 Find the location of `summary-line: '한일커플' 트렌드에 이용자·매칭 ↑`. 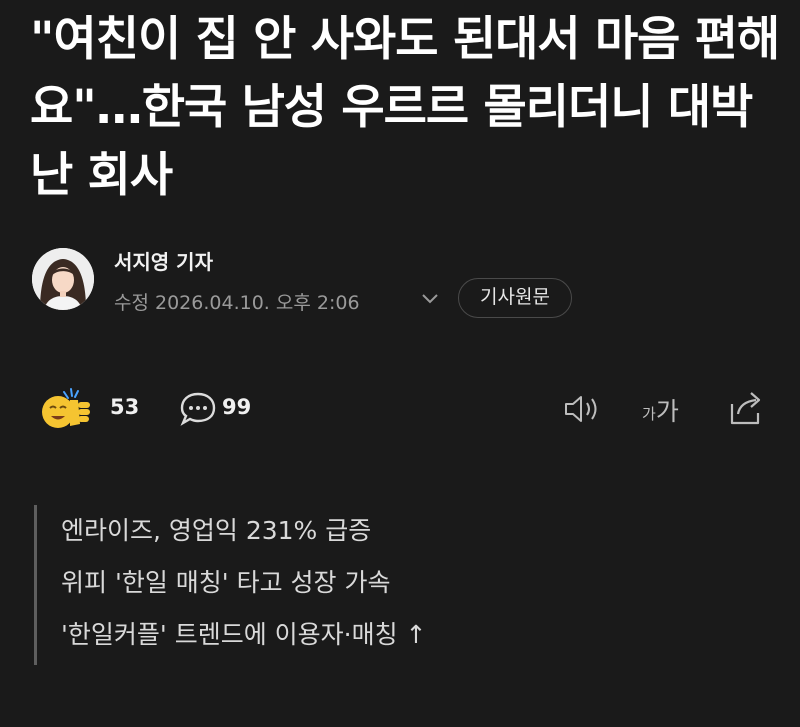

summary-line: '한일커플' 트렌드에 이용자·매칭 ↑ is located at coordinates (244, 634).